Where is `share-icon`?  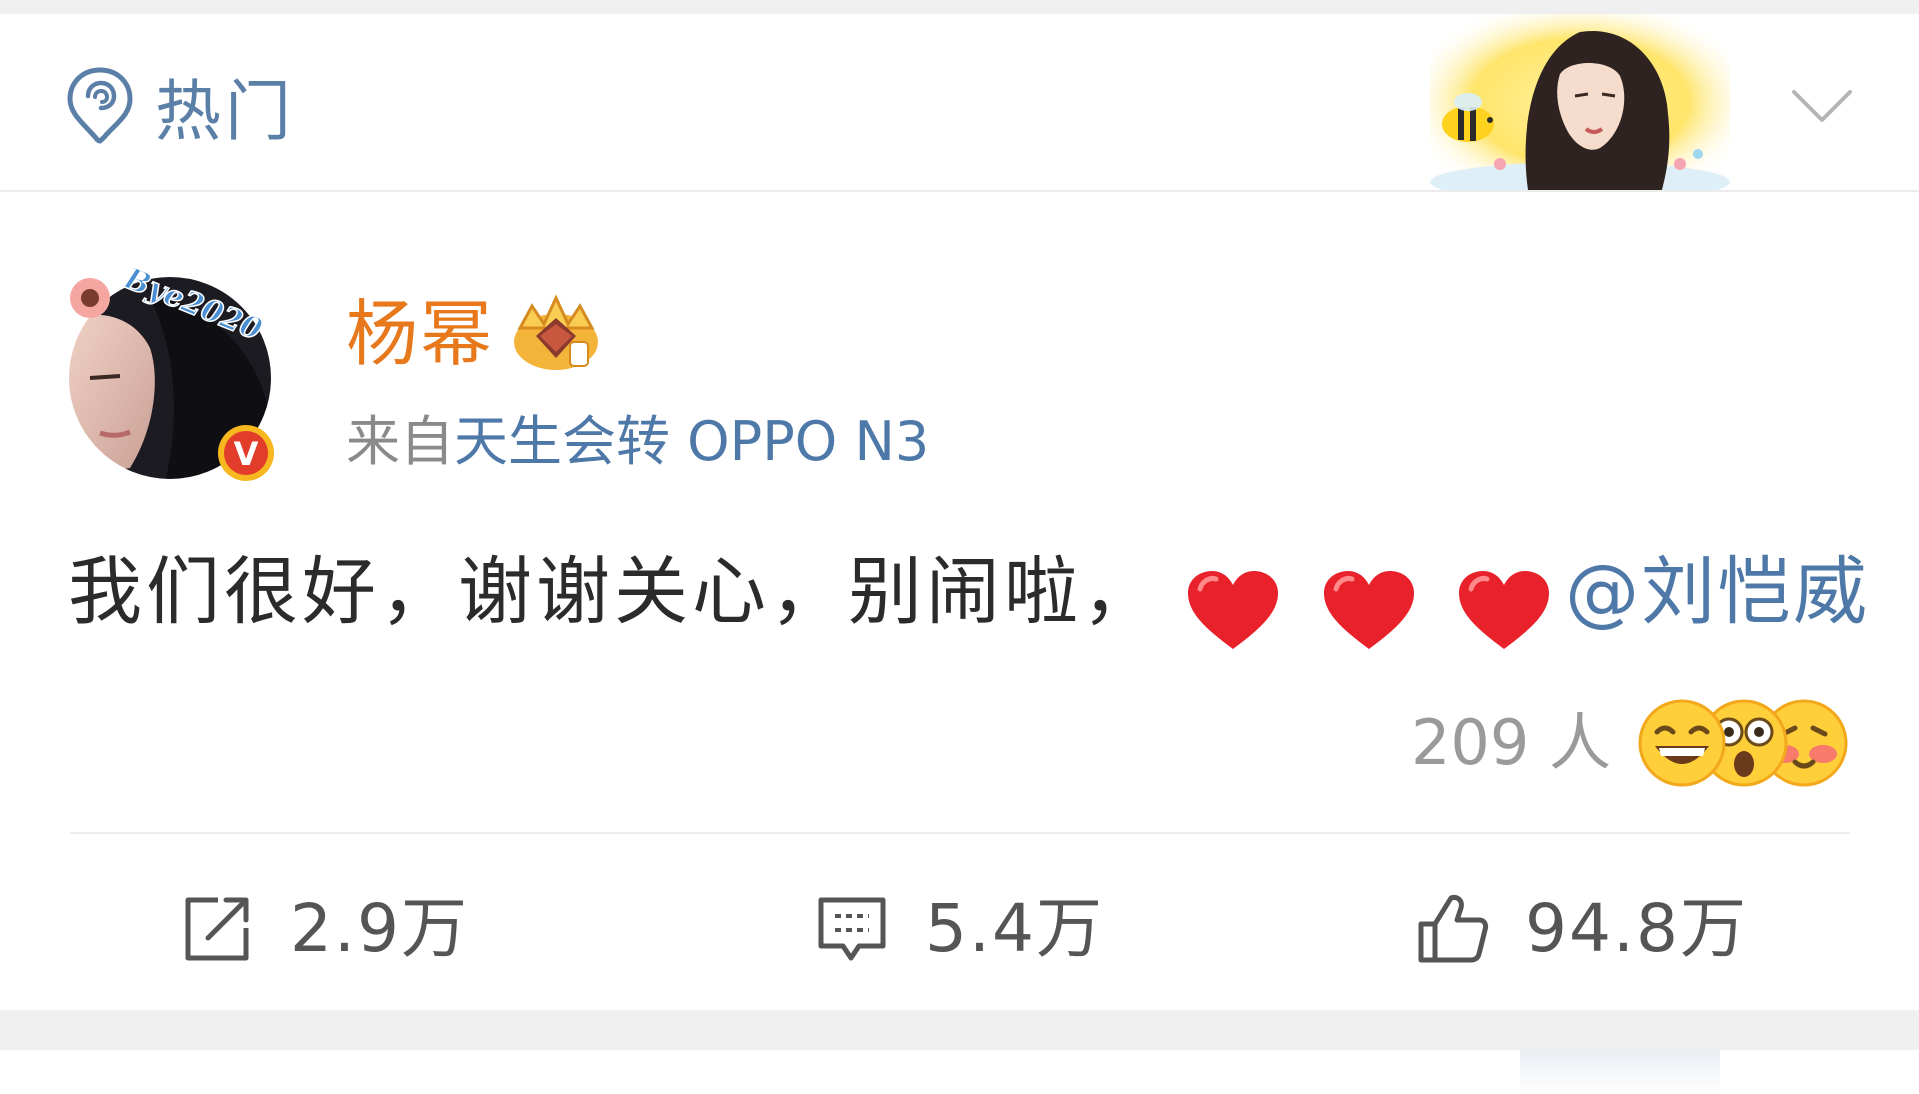
share-icon is located at coordinates (217, 929).